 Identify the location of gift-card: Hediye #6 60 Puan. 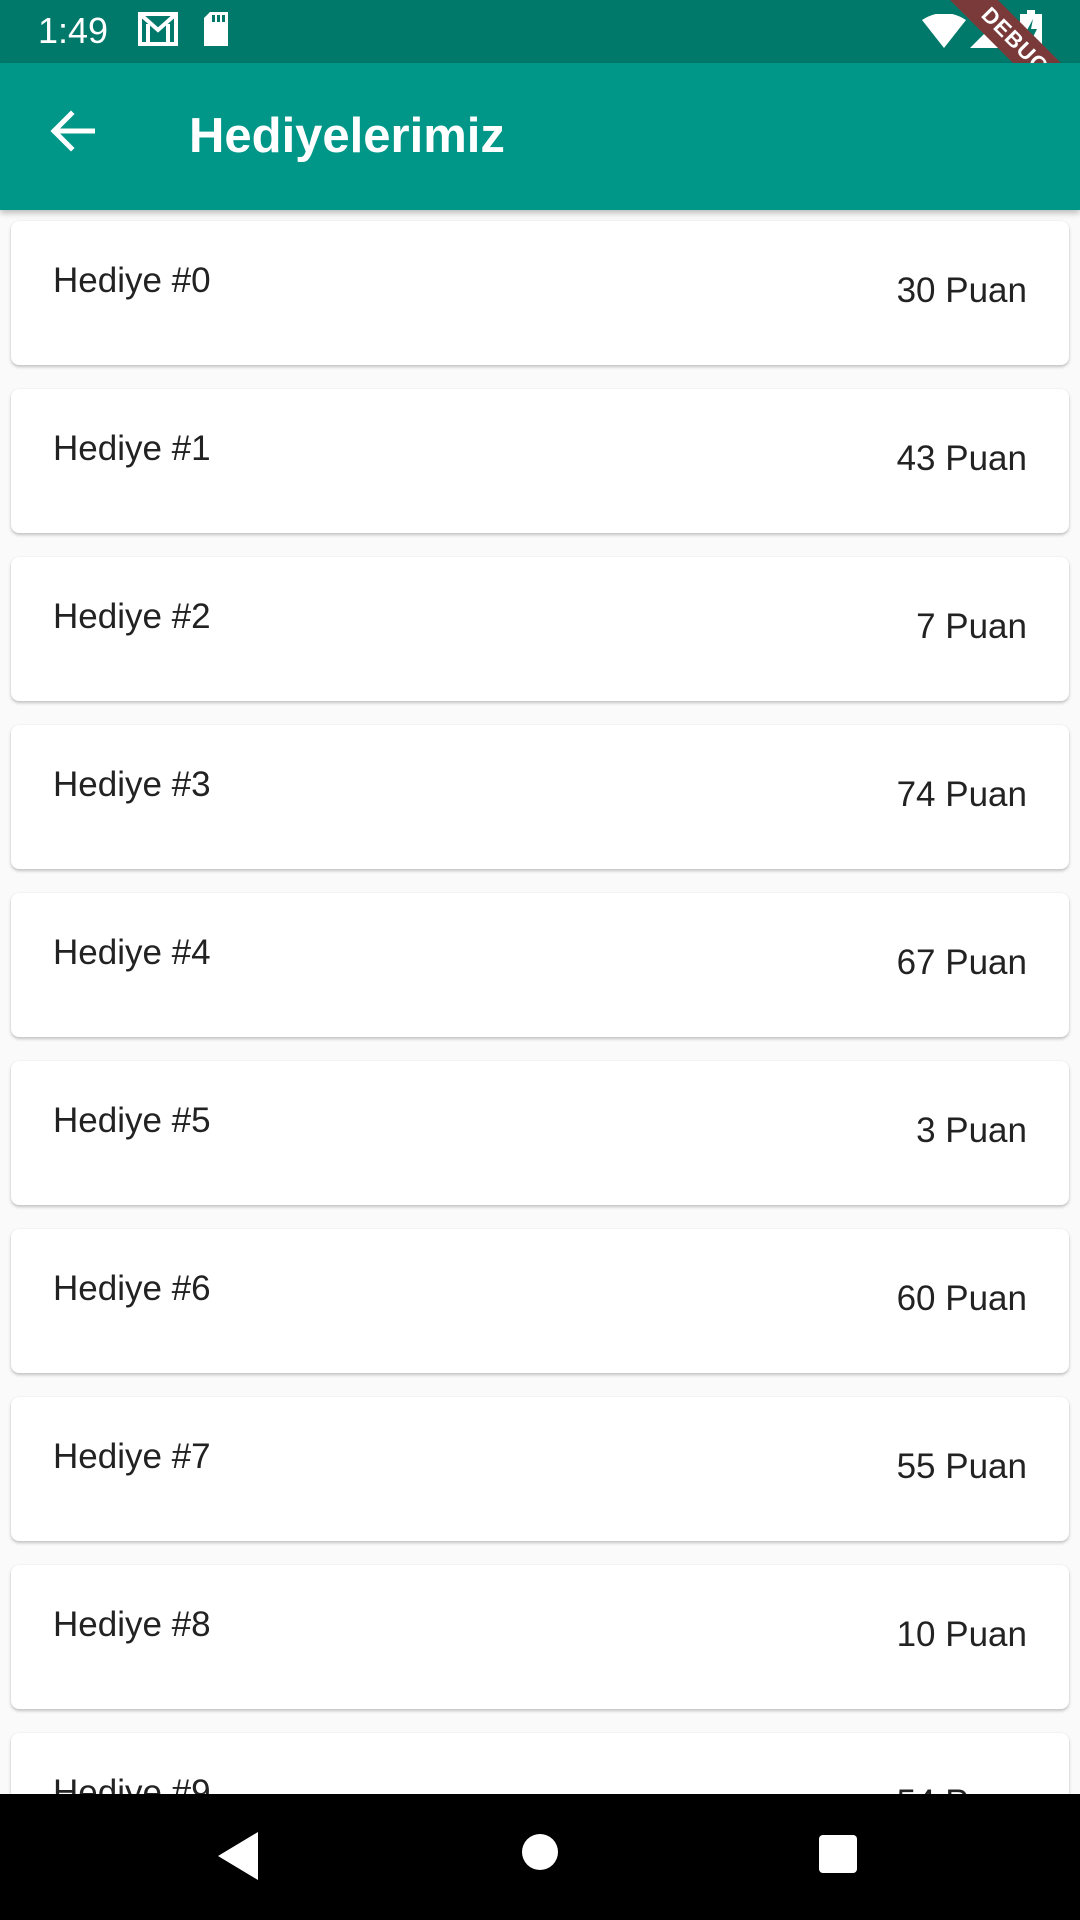
(540, 1301).